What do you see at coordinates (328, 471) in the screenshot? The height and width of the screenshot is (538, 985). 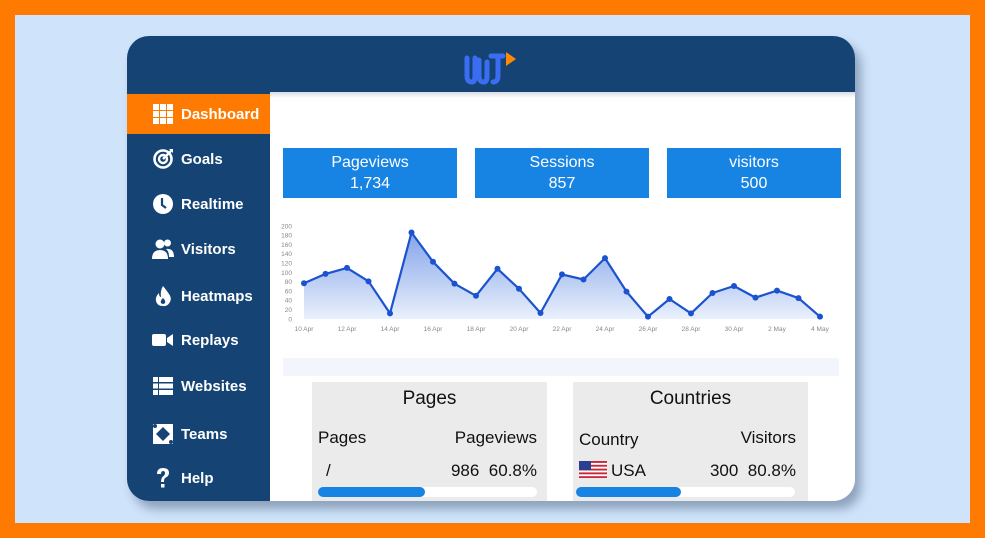 I see `page-path: /` at bounding box center [328, 471].